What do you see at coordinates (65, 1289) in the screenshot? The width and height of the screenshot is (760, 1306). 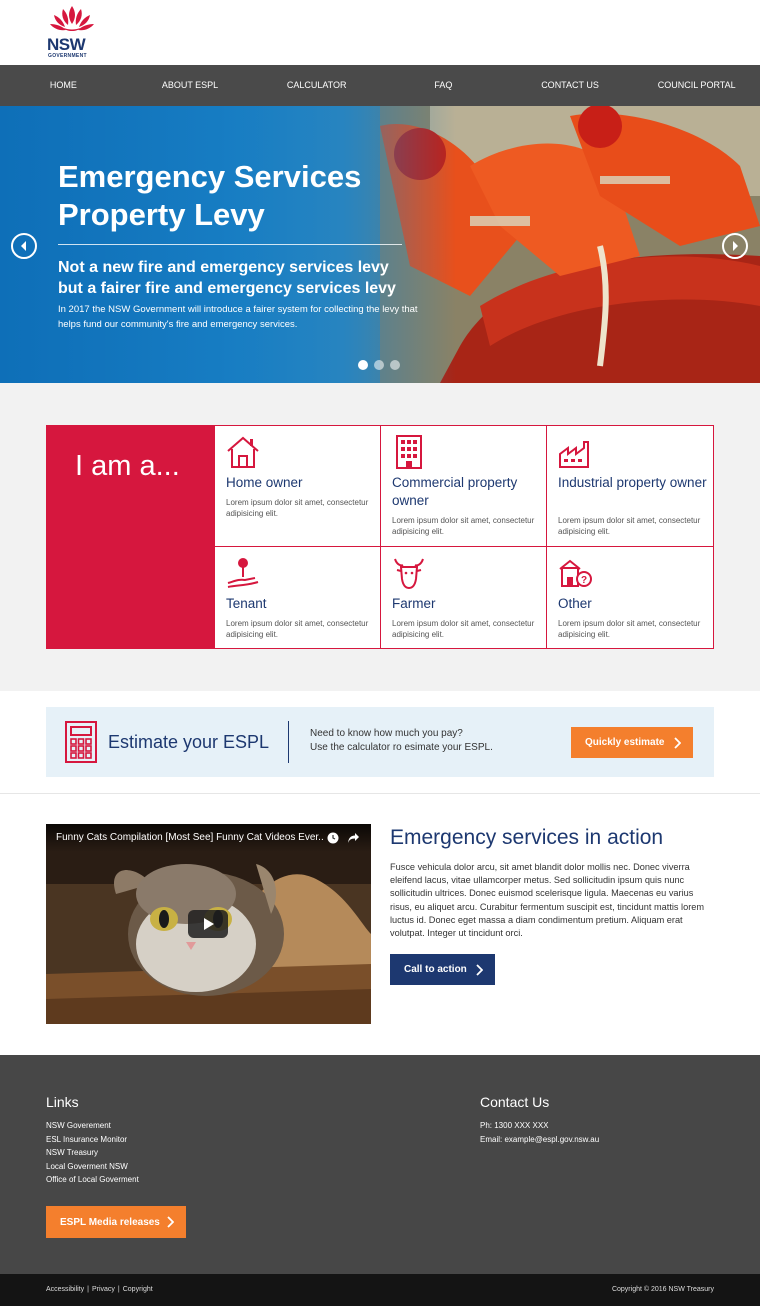 I see `bottom-link-accessibility: Accessibility` at bounding box center [65, 1289].